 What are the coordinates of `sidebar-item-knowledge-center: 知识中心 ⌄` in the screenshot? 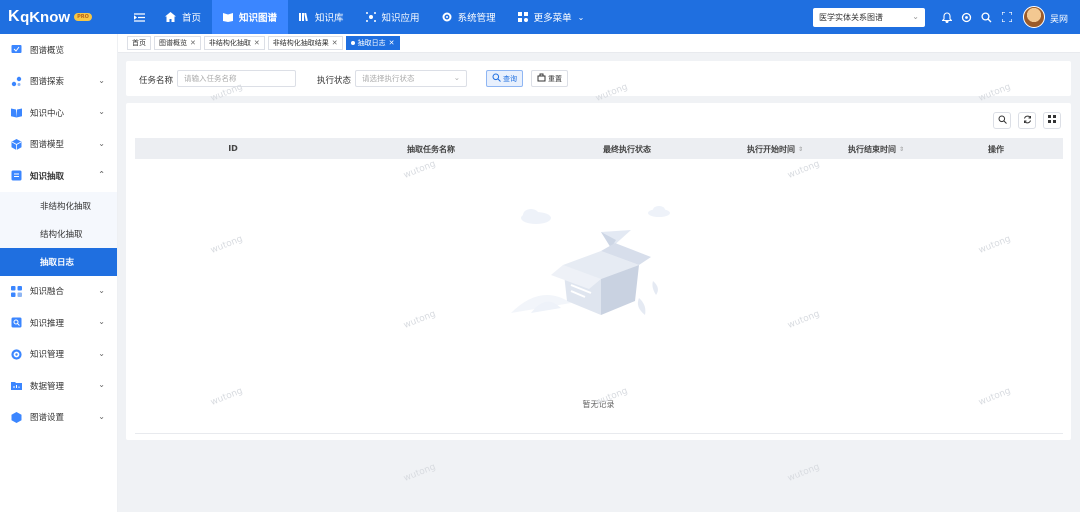 It's located at (58, 113).